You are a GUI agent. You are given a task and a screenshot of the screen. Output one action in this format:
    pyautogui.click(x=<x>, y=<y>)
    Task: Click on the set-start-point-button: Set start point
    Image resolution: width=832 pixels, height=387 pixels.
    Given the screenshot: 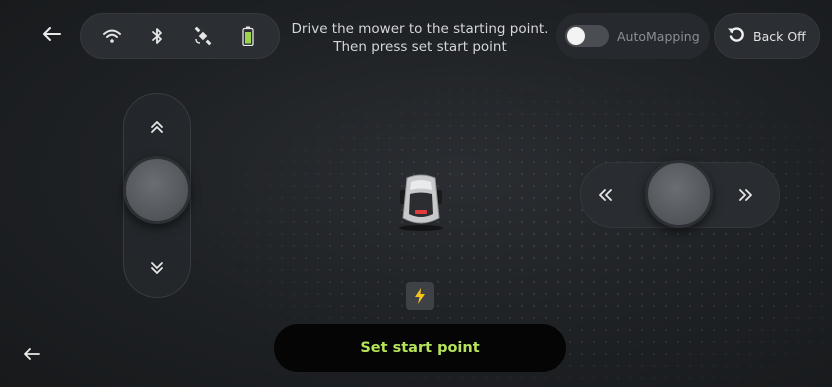 What is the action you would take?
    pyautogui.click(x=420, y=348)
    